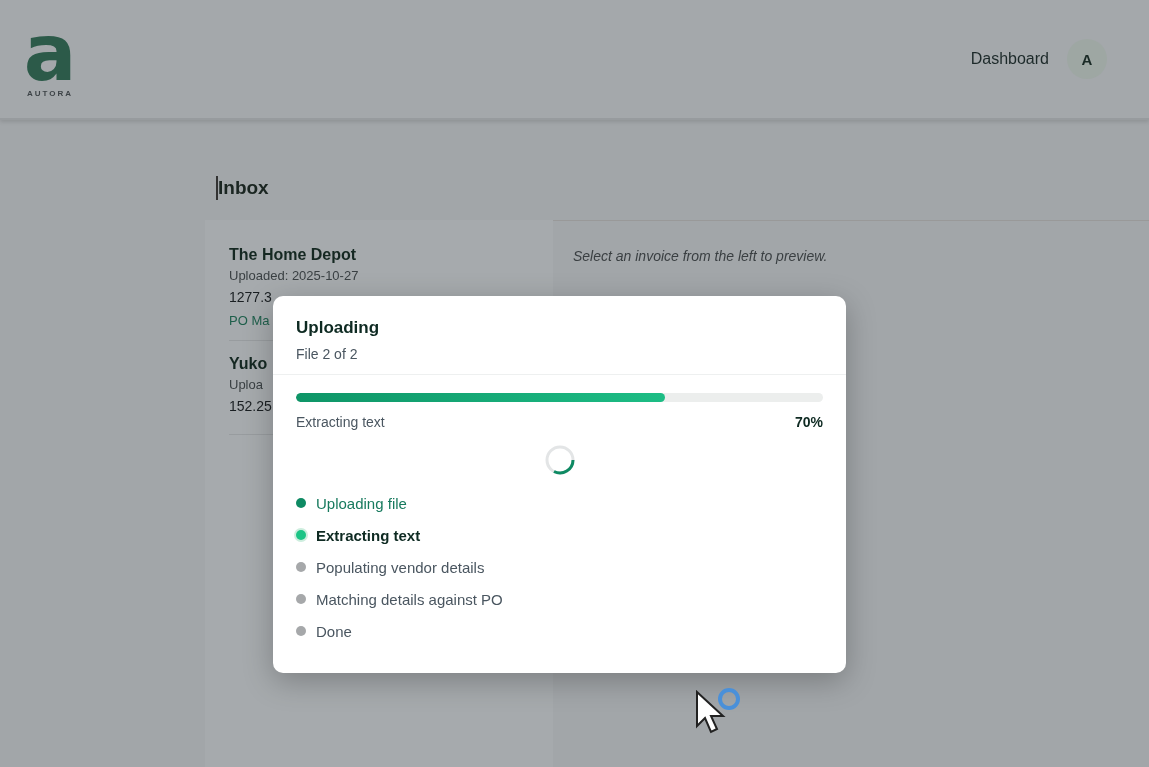  Describe the element at coordinates (250, 406) in the screenshot. I see `invoice-amount: 152.25` at that location.